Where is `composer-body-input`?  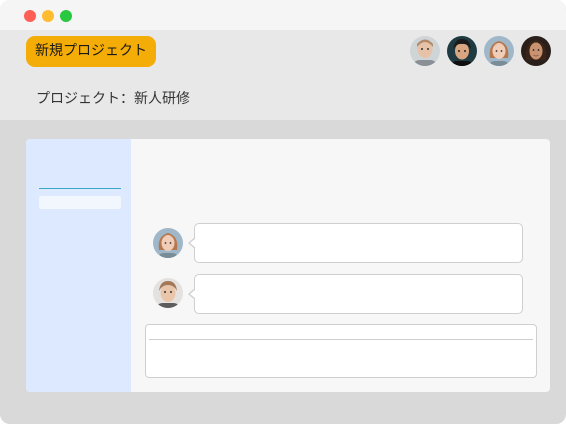 composer-body-input is located at coordinates (341, 358).